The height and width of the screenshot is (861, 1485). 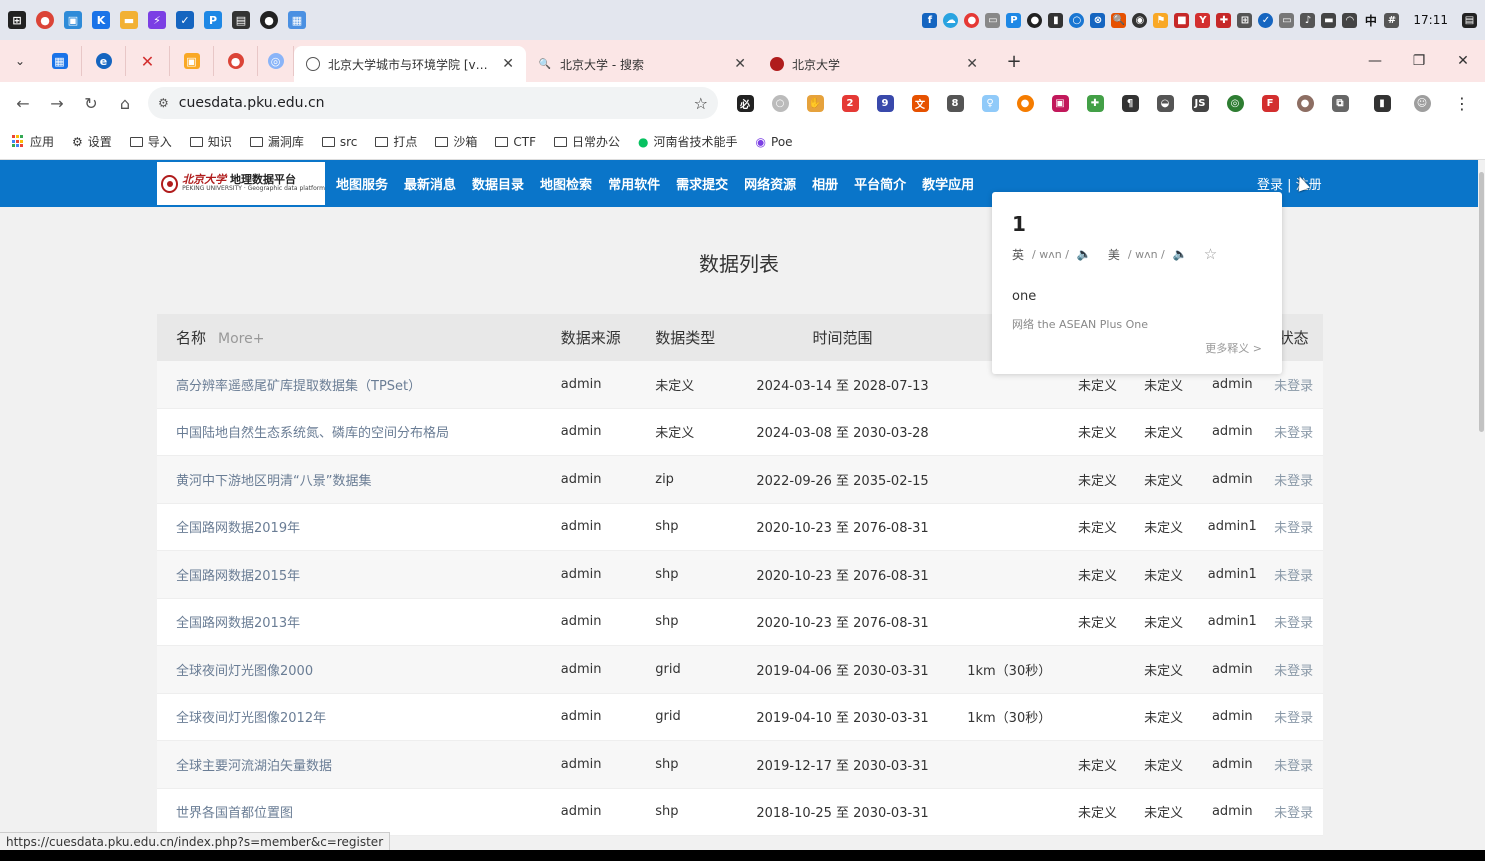 What do you see at coordinates (456, 141) in the screenshot?
I see `bookmark-folder: 沙箱` at bounding box center [456, 141].